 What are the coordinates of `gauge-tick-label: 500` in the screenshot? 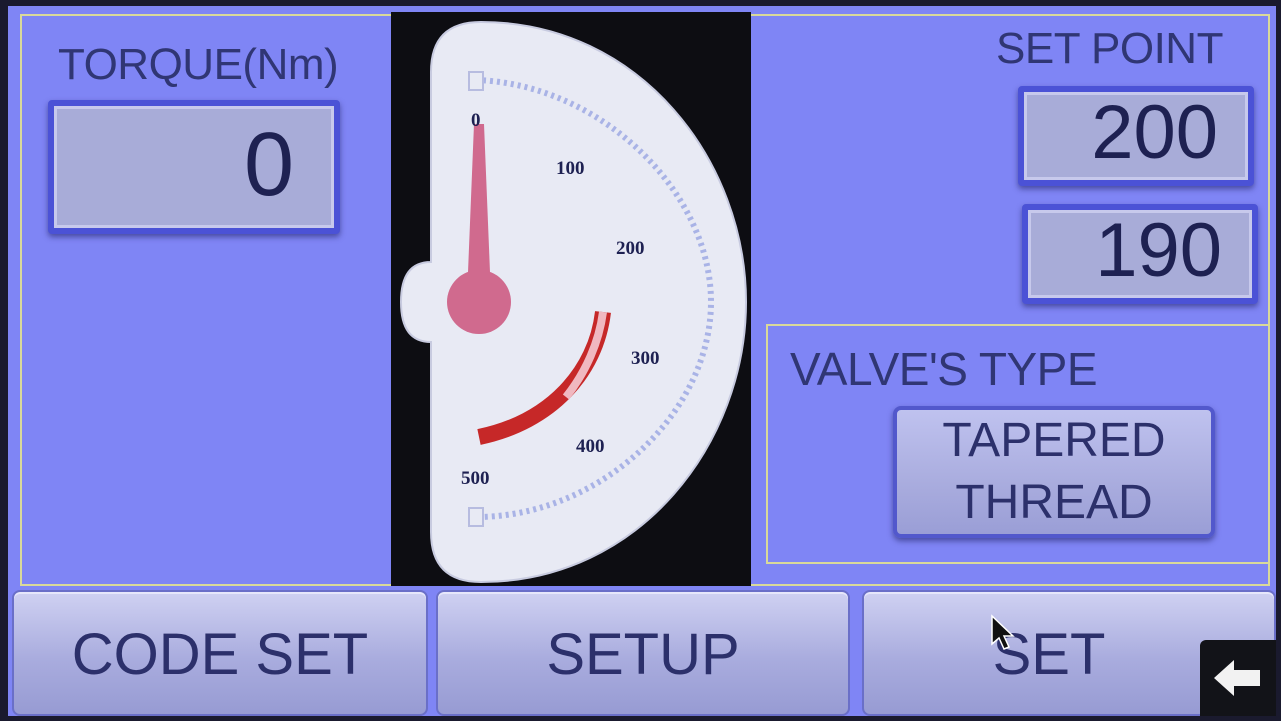 It's located at (475, 478).